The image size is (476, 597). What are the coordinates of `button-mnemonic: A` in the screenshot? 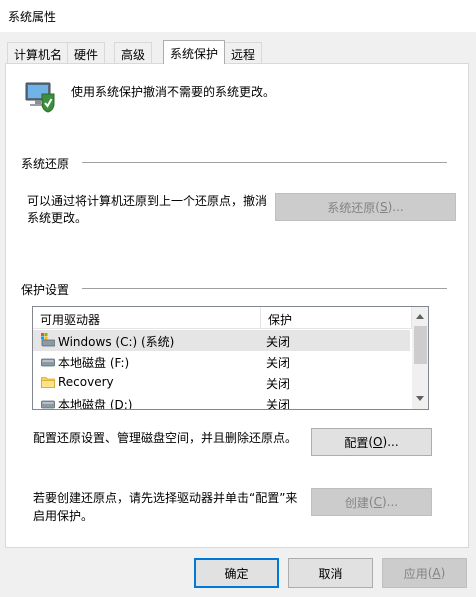 It's located at (436, 573).